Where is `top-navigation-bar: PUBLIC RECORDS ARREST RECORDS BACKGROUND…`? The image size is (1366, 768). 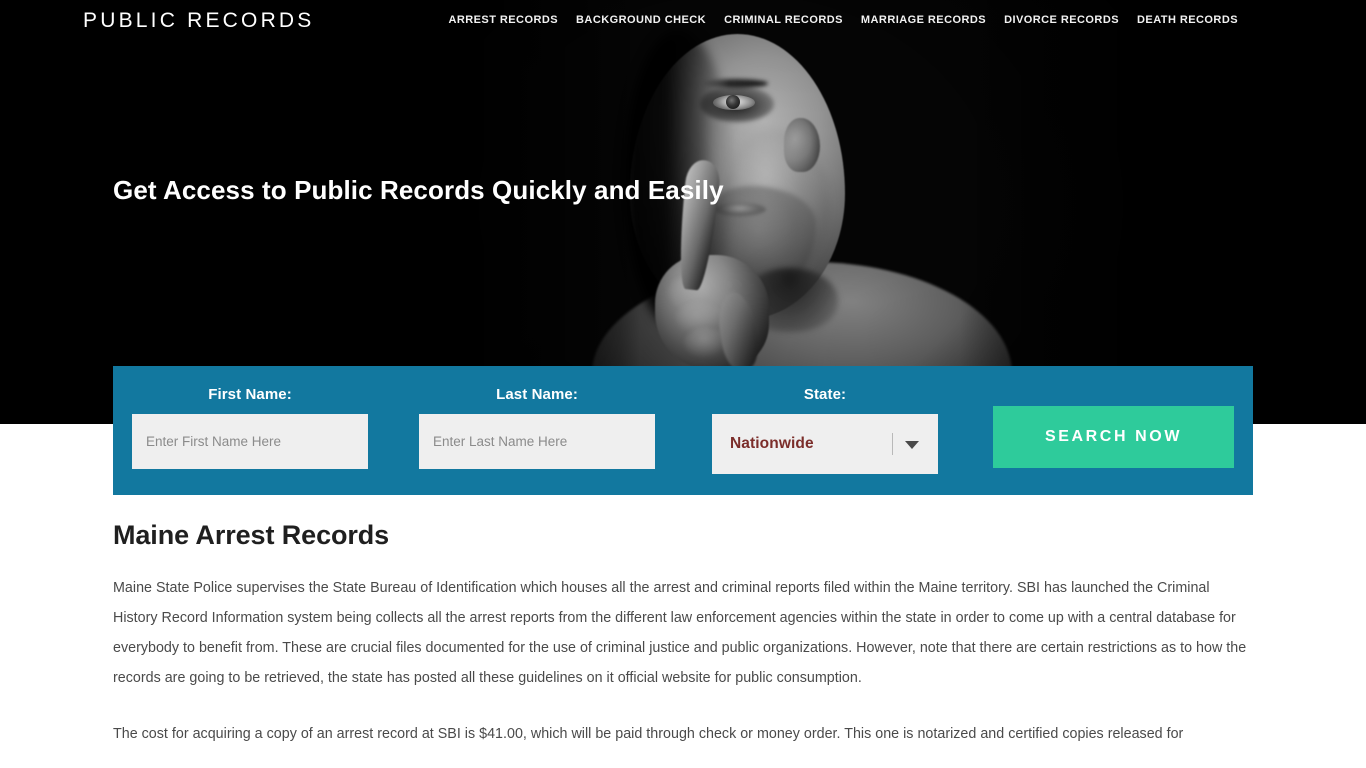
top-navigation-bar: PUBLIC RECORDS ARREST RECORDS BACKGROUND… is located at coordinates (683, 22).